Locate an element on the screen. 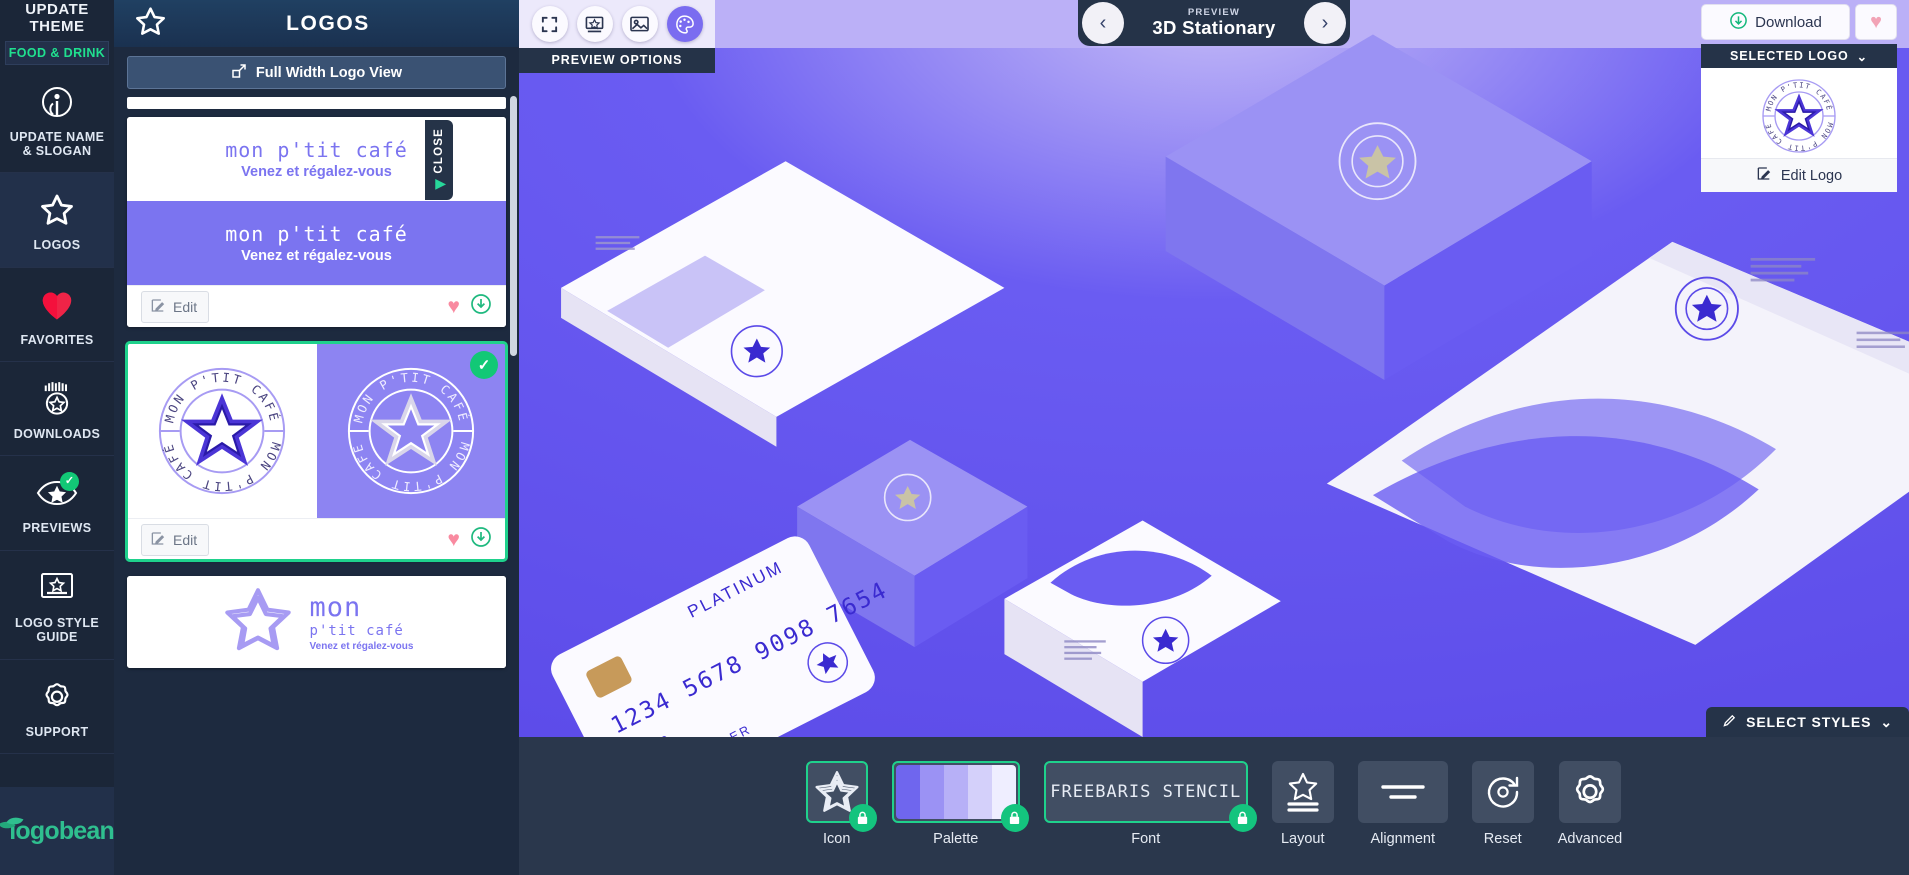 The image size is (1909, 875). logo-card: mon p'tit café Venez et régalez-vous is located at coordinates (316, 622).